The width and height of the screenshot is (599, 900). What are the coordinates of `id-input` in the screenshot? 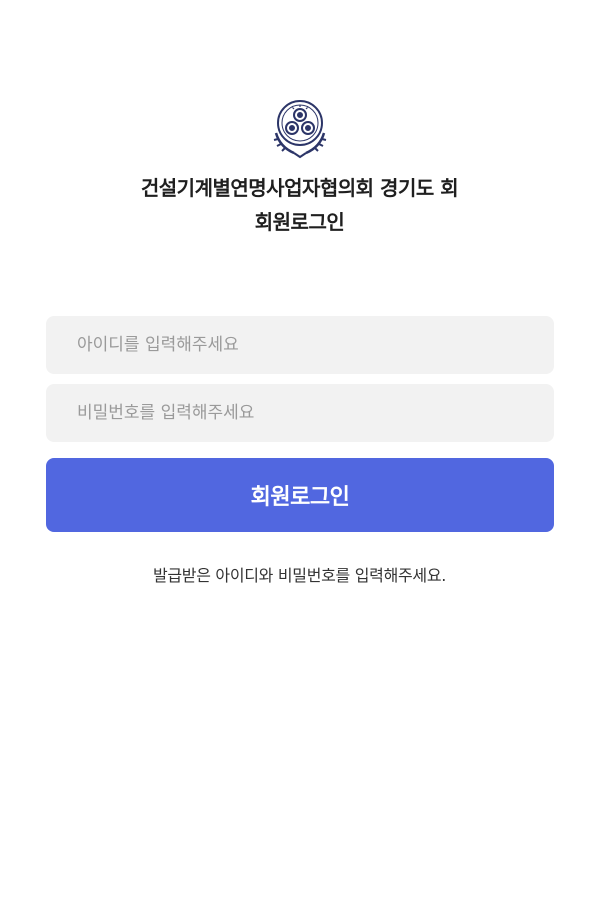 It's located at (300, 345).